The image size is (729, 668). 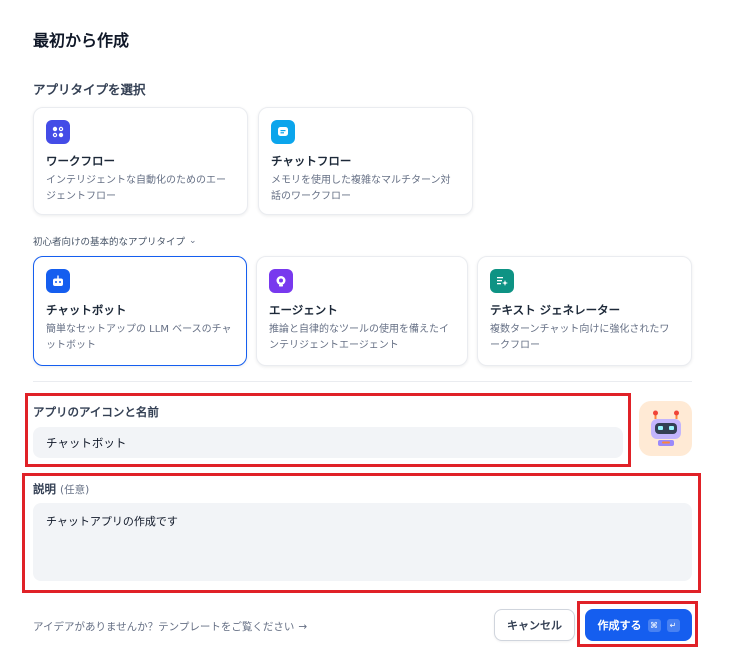 I want to click on app-type-name: テキスト ジェネレーター, so click(x=555, y=310).